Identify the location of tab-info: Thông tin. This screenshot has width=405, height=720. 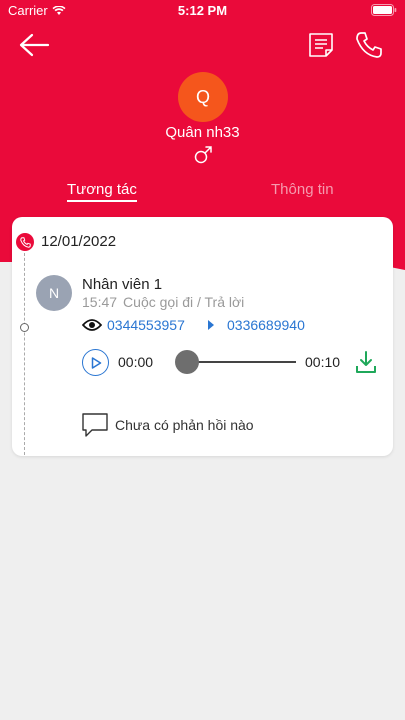
(302, 189).